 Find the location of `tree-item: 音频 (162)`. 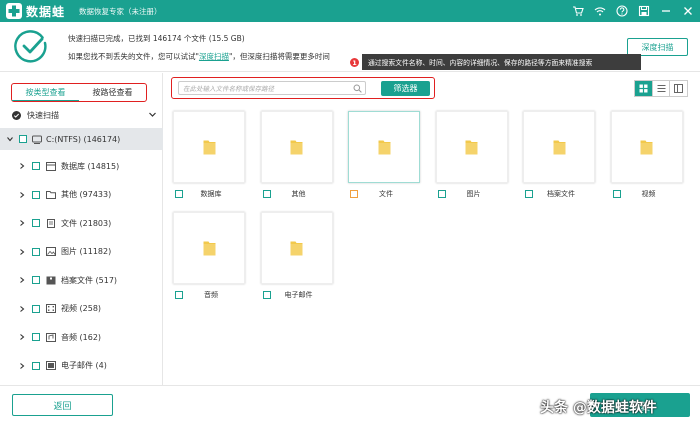

tree-item: 音频 (162) is located at coordinates (81, 337).